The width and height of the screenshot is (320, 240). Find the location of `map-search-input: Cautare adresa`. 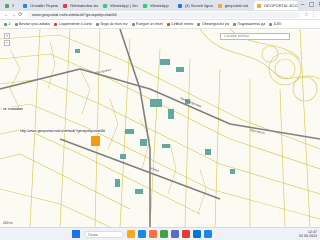

map-search-input: Cautare adresa is located at coordinates (255, 36).